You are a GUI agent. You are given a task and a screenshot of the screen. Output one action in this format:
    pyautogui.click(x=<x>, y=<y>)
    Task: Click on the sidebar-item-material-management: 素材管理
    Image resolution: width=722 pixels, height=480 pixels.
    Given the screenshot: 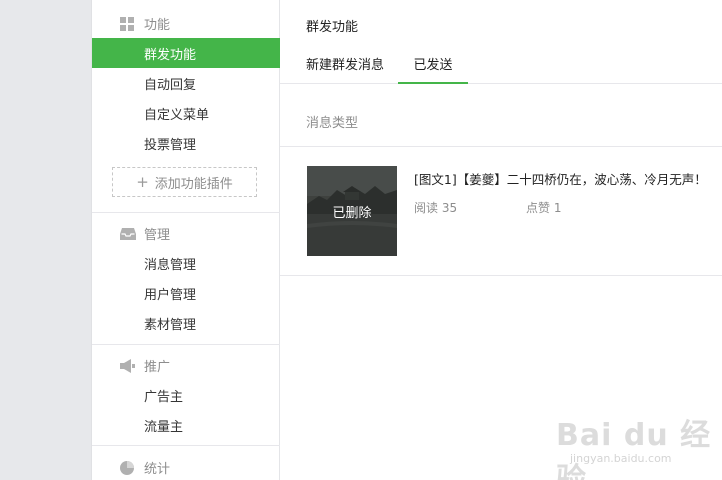 What is the action you would take?
    pyautogui.click(x=186, y=323)
    